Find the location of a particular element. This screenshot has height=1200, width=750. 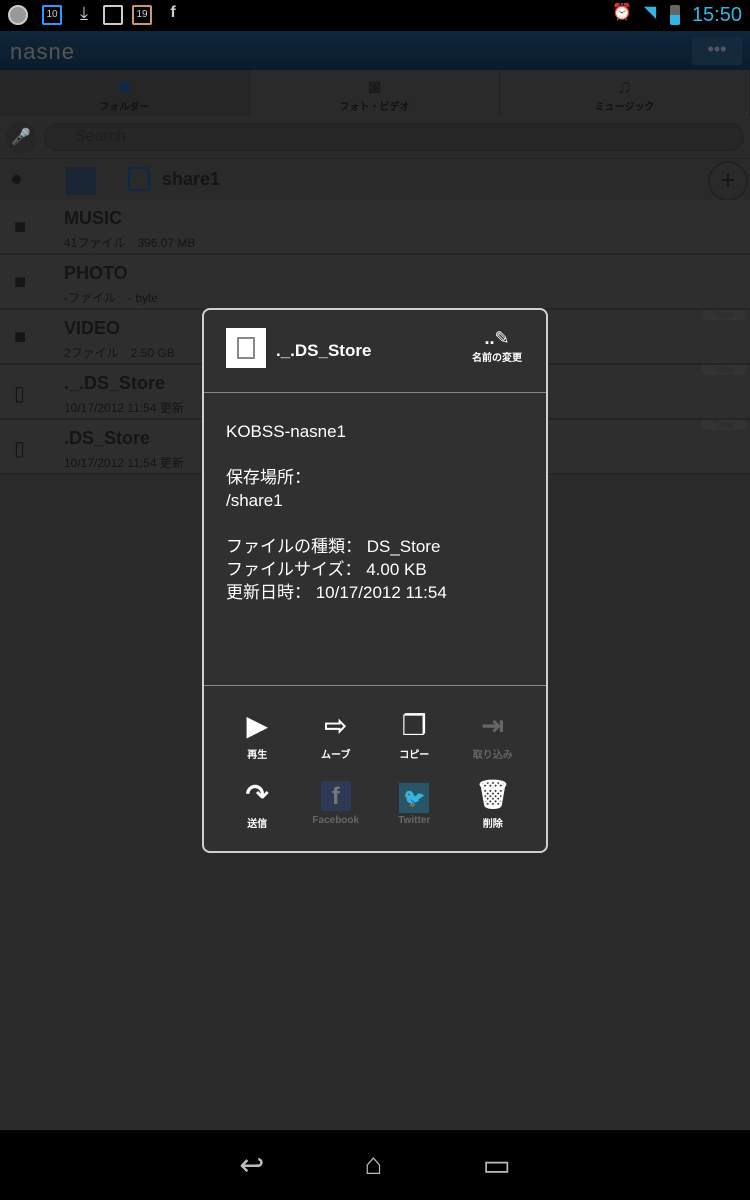

device-name: KOBSS-nasne1 is located at coordinates (286, 431).